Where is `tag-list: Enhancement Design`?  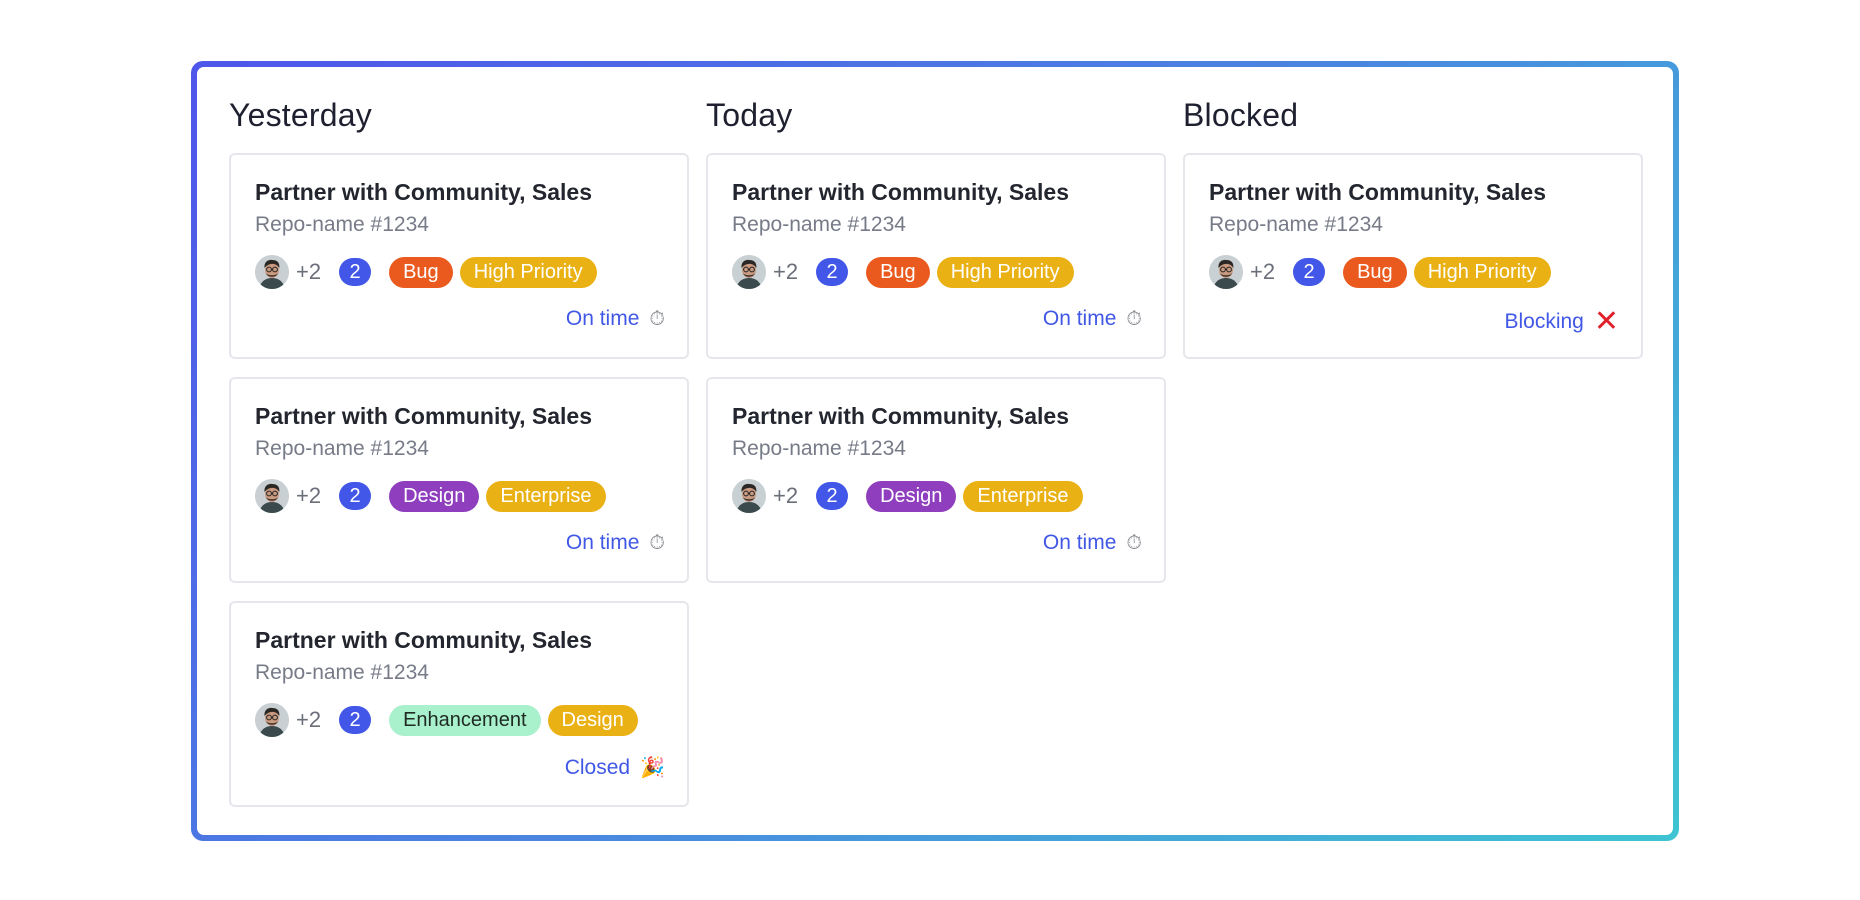 tag-list: Enhancement Design is located at coordinates (513, 720).